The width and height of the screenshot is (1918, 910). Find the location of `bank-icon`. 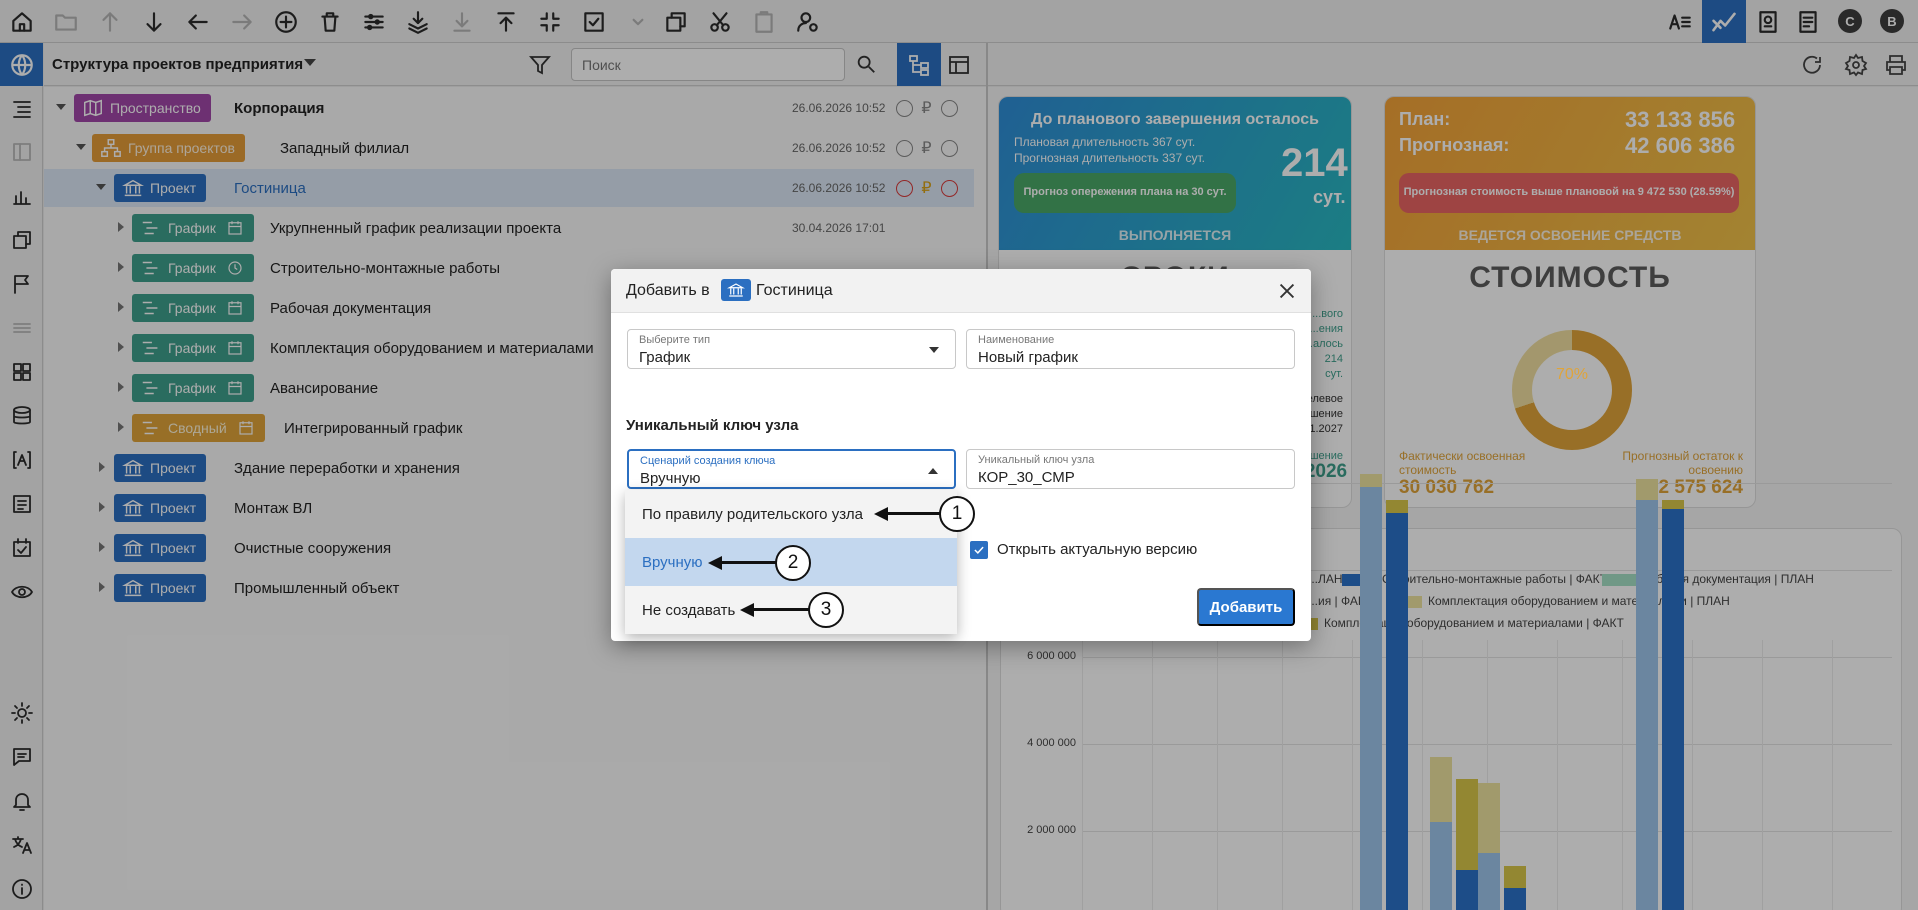

bank-icon is located at coordinates (736, 290).